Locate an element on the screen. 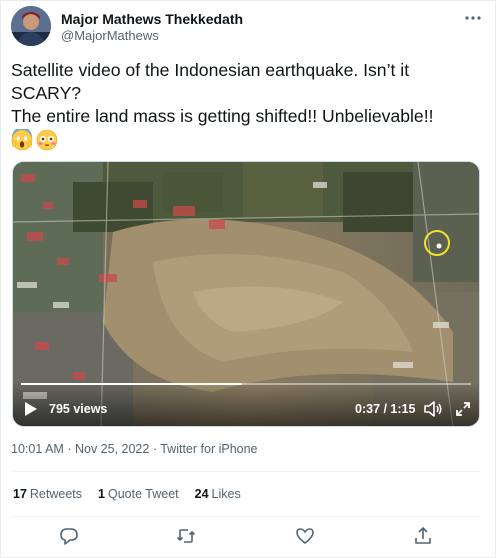  tweet-text-line: SCARY? is located at coordinates (46, 93).